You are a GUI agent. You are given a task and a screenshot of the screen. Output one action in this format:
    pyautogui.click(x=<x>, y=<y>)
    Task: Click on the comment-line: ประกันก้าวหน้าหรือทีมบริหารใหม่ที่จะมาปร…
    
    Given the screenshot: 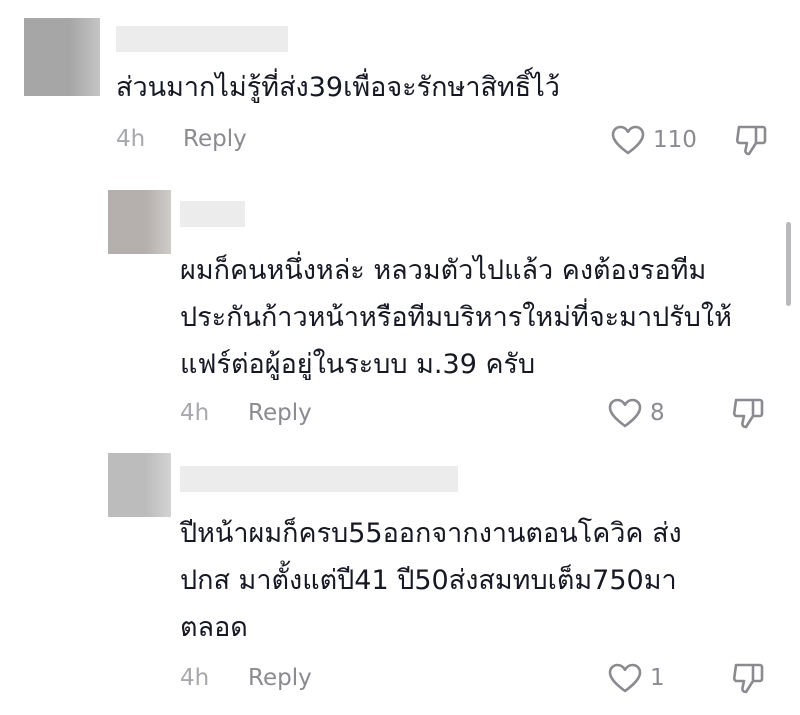 What is the action you would take?
    pyautogui.click(x=456, y=317)
    